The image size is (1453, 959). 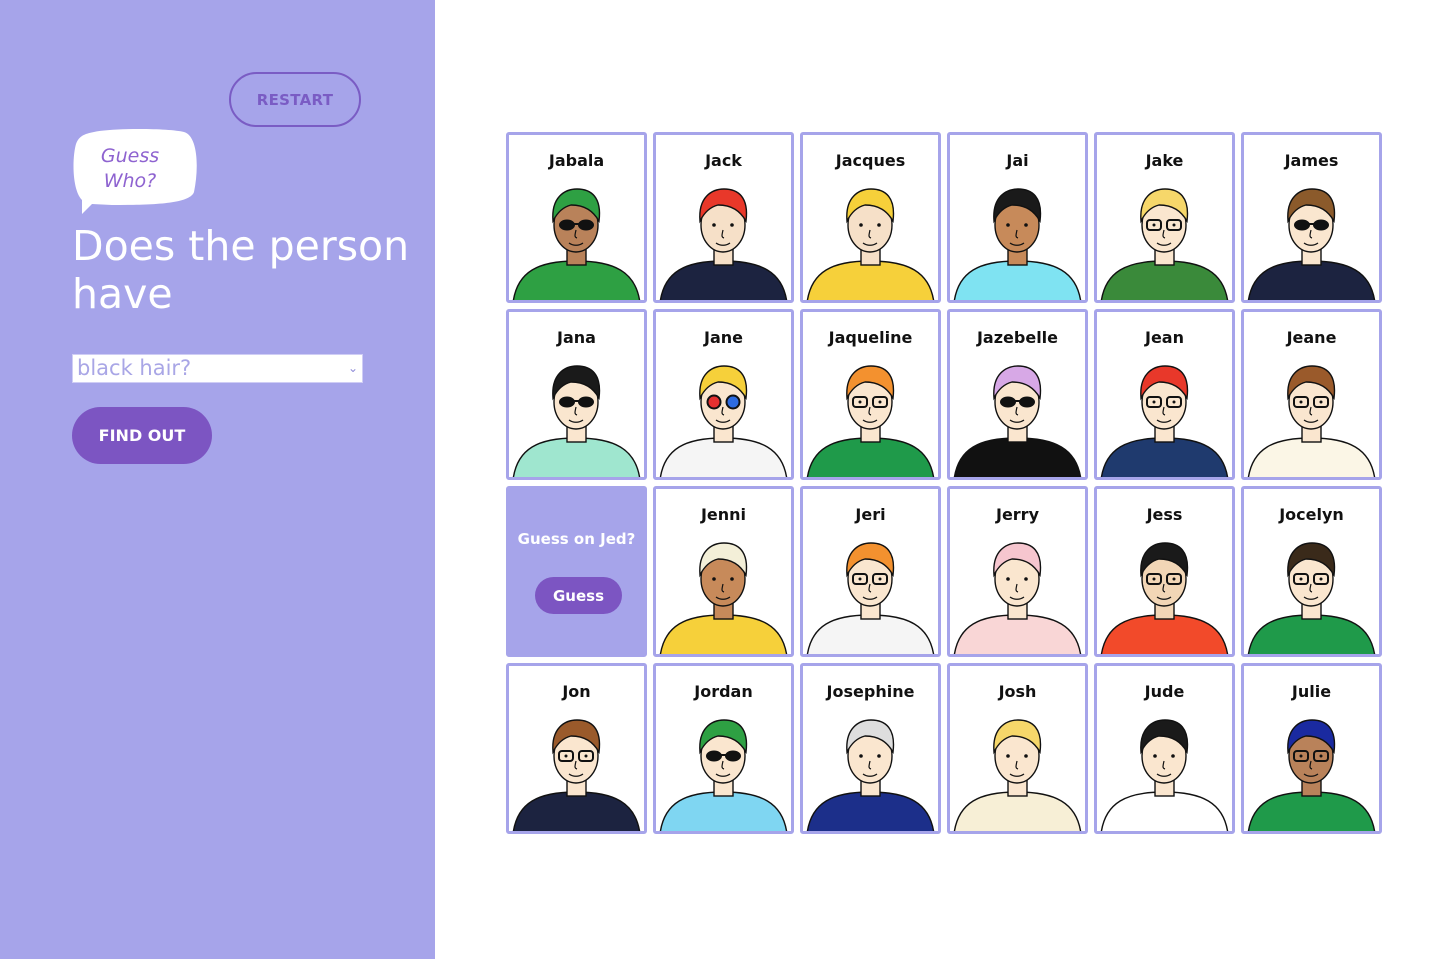 I want to click on character-card-jeane: Jeane, so click(x=1311, y=394).